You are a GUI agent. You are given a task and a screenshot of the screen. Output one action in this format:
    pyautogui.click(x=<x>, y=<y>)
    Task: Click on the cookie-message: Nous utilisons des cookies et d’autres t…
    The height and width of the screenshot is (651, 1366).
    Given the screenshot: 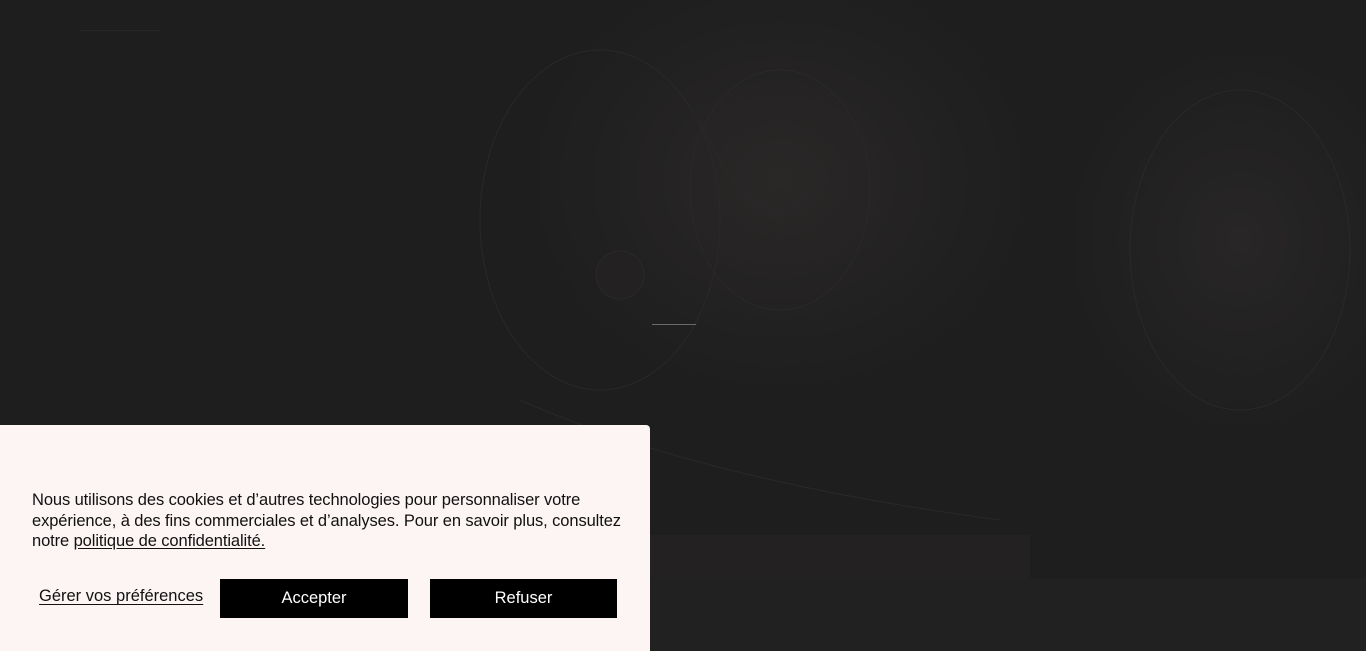 What is the action you would take?
    pyautogui.click(x=327, y=521)
    